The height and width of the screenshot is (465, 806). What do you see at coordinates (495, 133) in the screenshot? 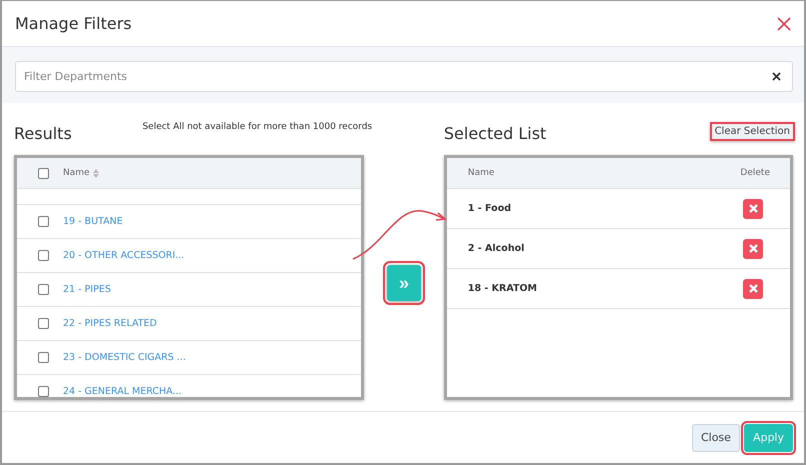
I see `selected-list-heading: Selected List` at bounding box center [495, 133].